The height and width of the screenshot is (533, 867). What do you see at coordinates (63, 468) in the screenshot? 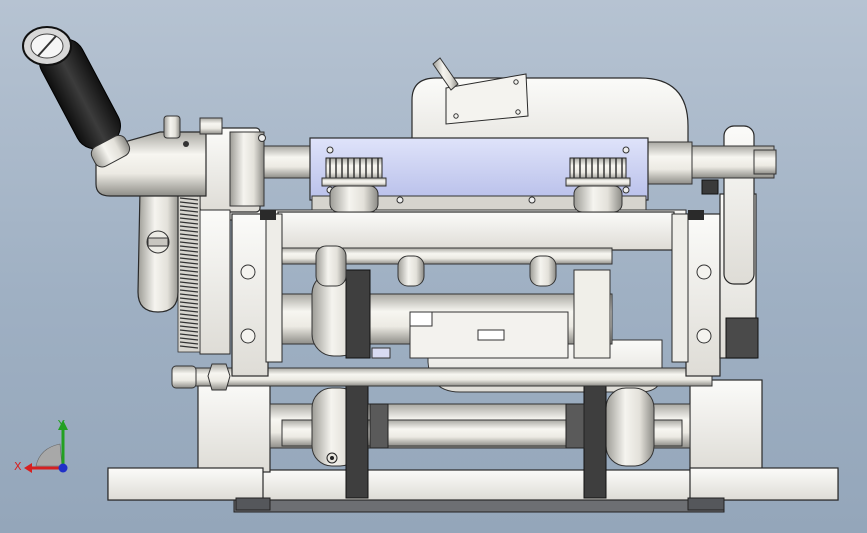
I see `z-axis-dot` at bounding box center [63, 468].